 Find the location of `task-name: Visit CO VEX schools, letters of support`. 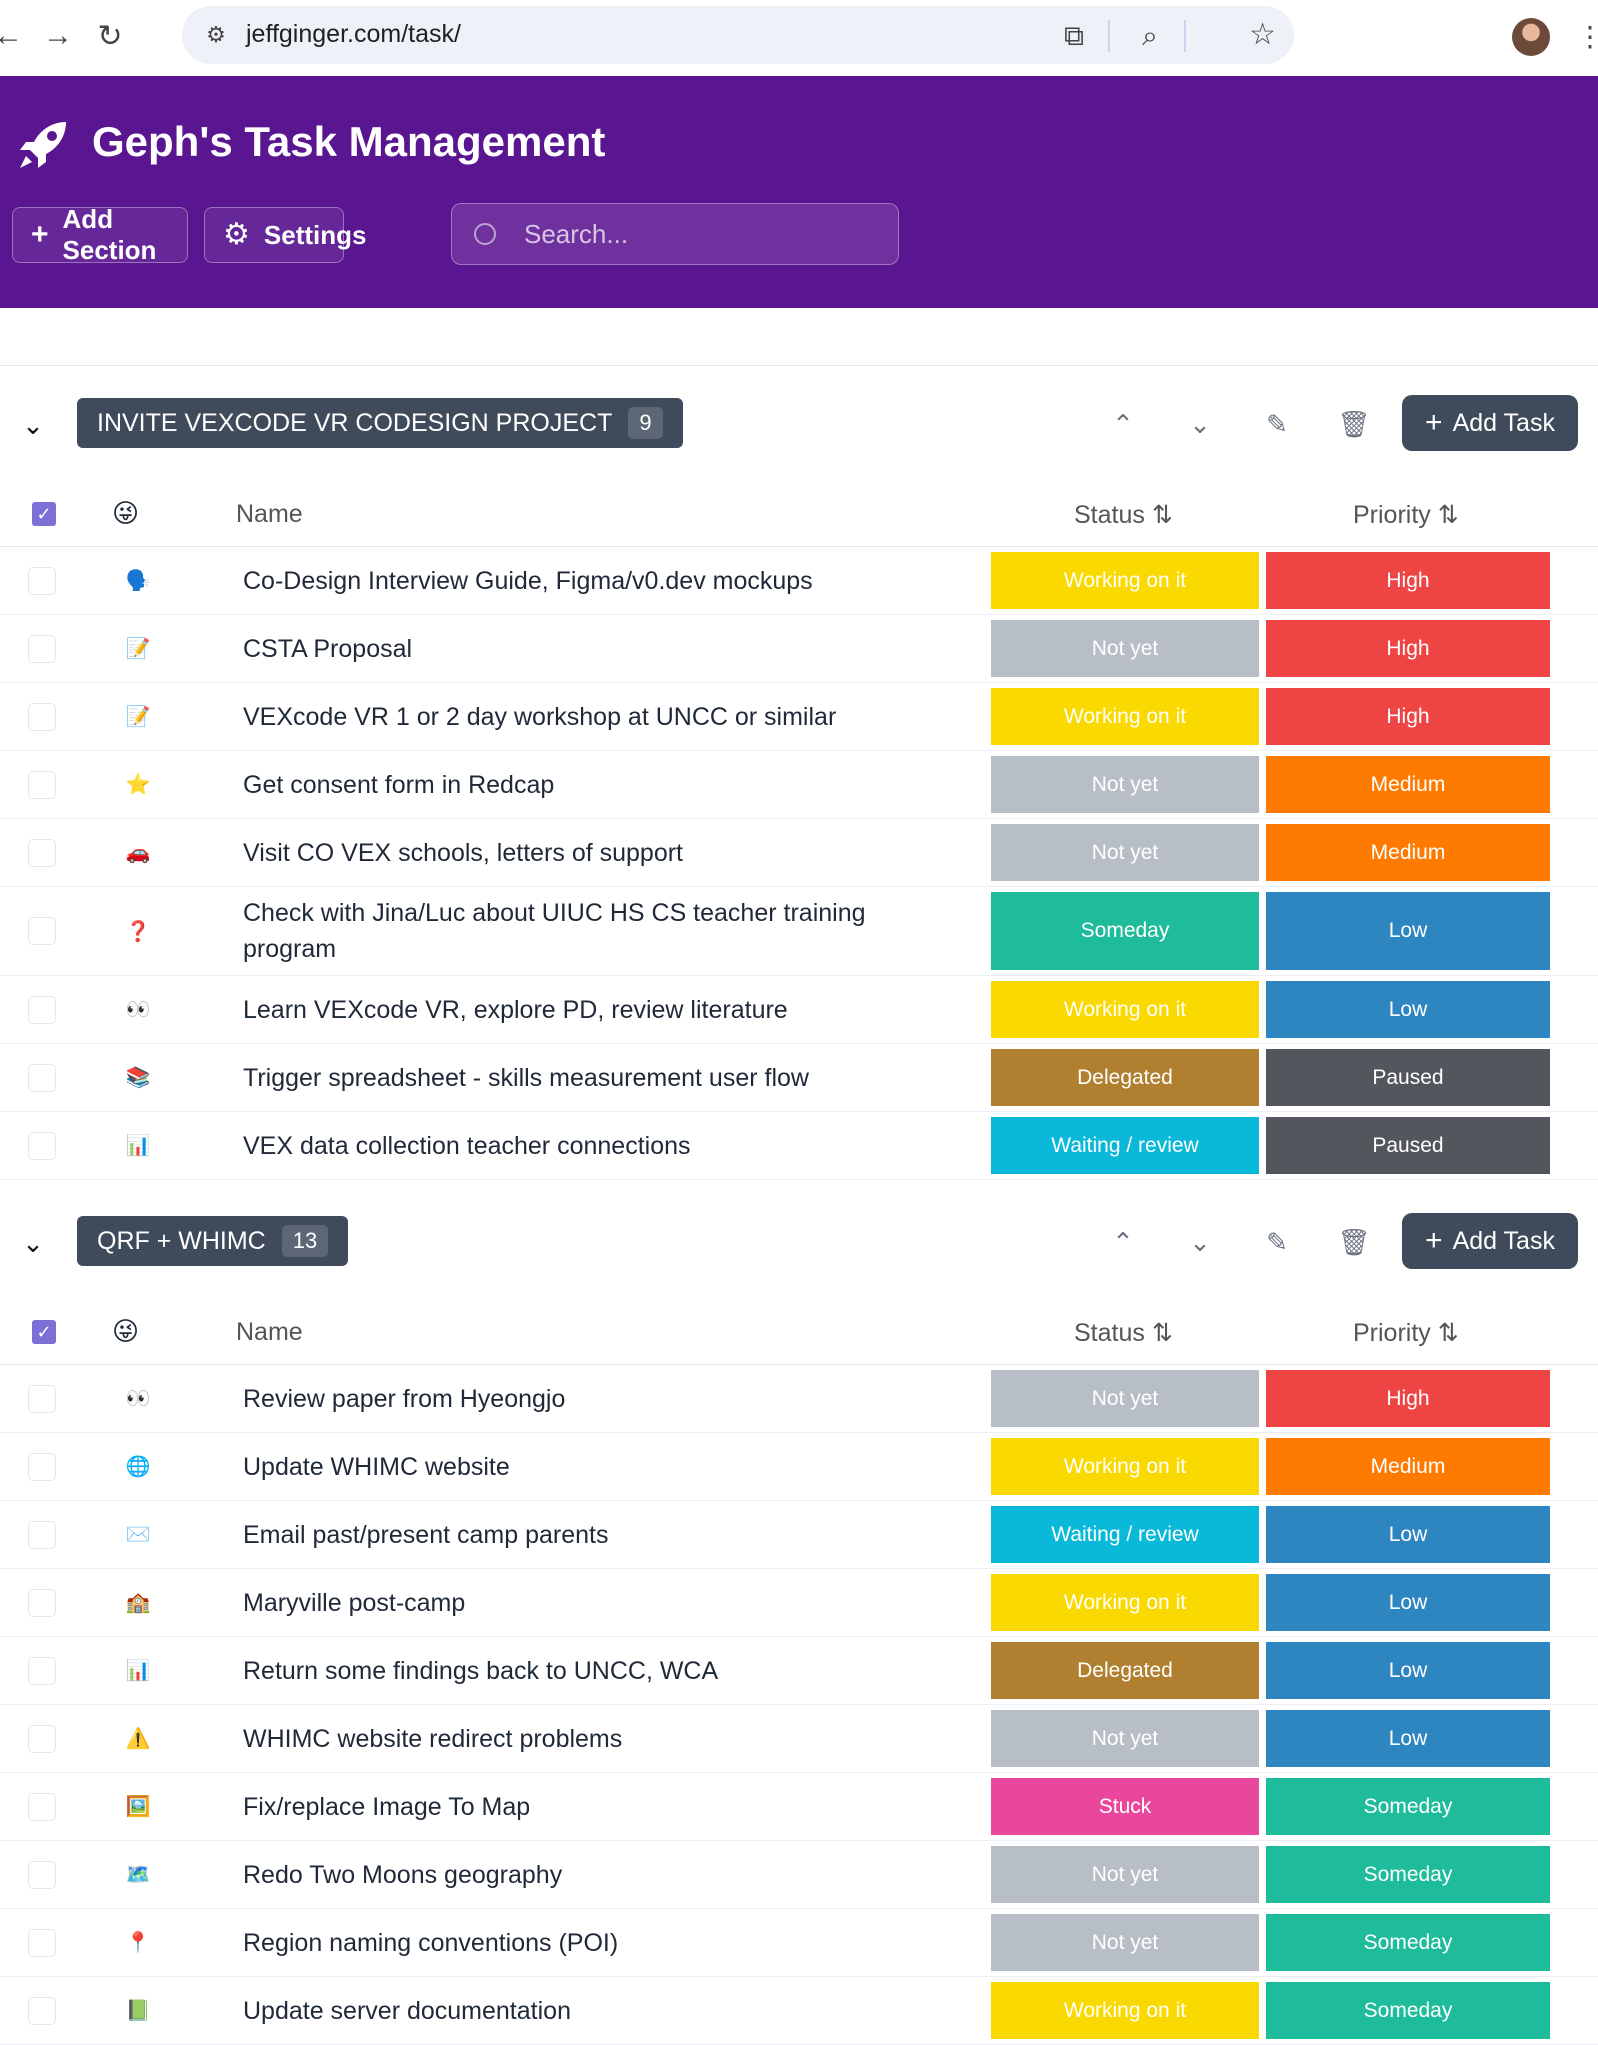

task-name: Visit CO VEX schools, letters of support is located at coordinates (573, 853).